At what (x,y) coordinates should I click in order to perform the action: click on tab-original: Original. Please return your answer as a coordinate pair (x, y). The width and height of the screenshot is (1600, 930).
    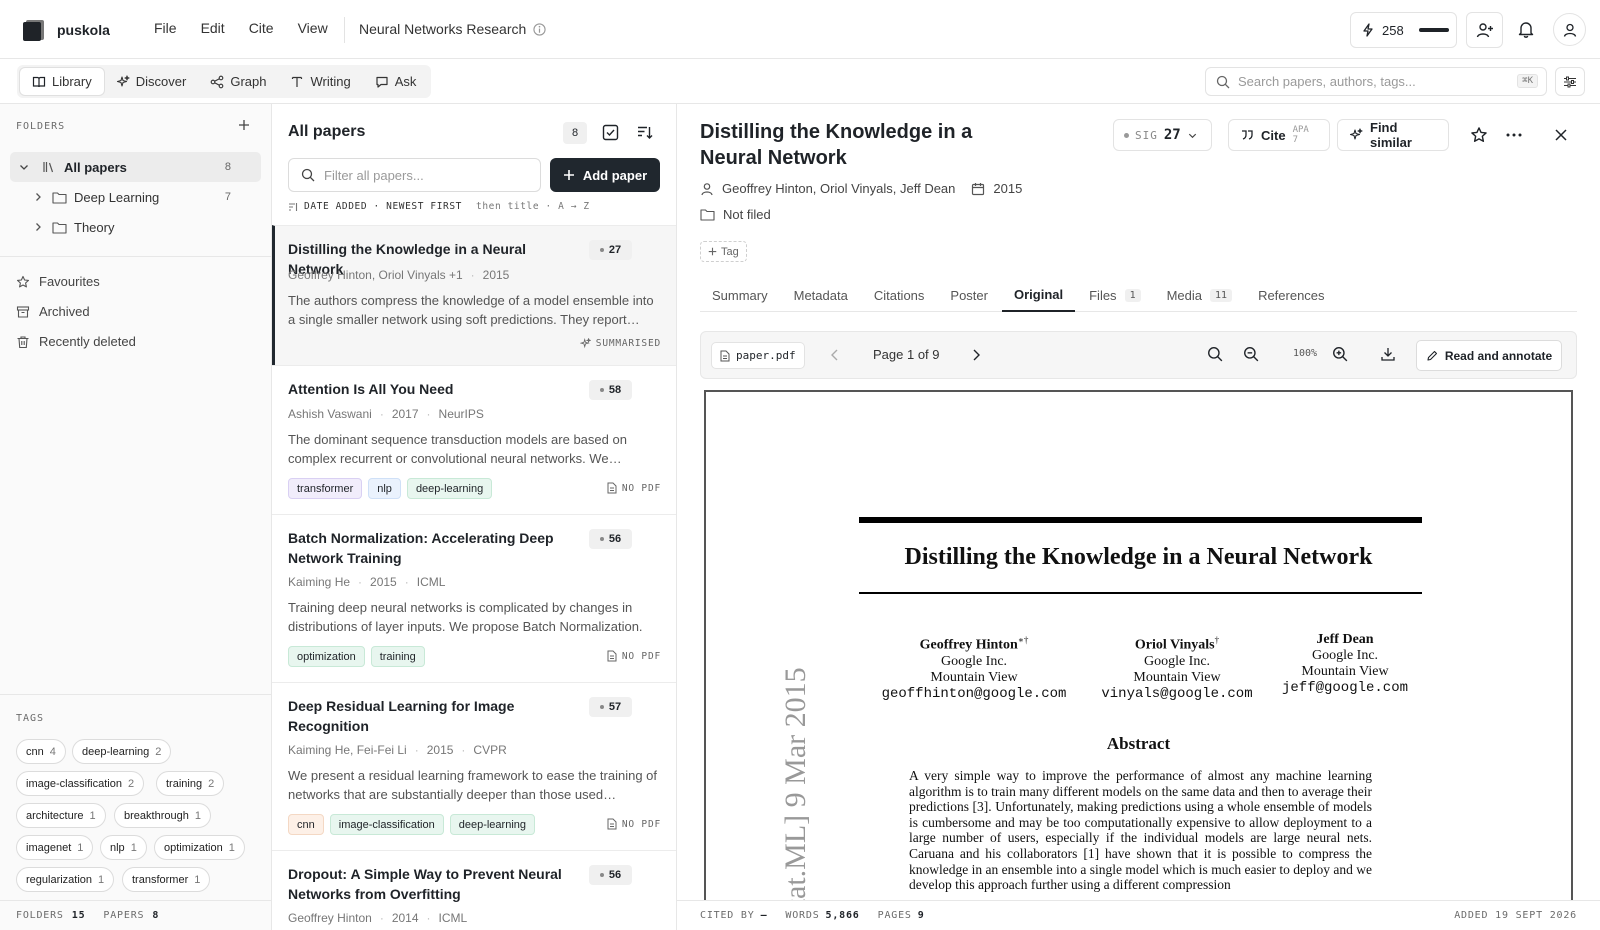
    Looking at the image, I should click on (1038, 295).